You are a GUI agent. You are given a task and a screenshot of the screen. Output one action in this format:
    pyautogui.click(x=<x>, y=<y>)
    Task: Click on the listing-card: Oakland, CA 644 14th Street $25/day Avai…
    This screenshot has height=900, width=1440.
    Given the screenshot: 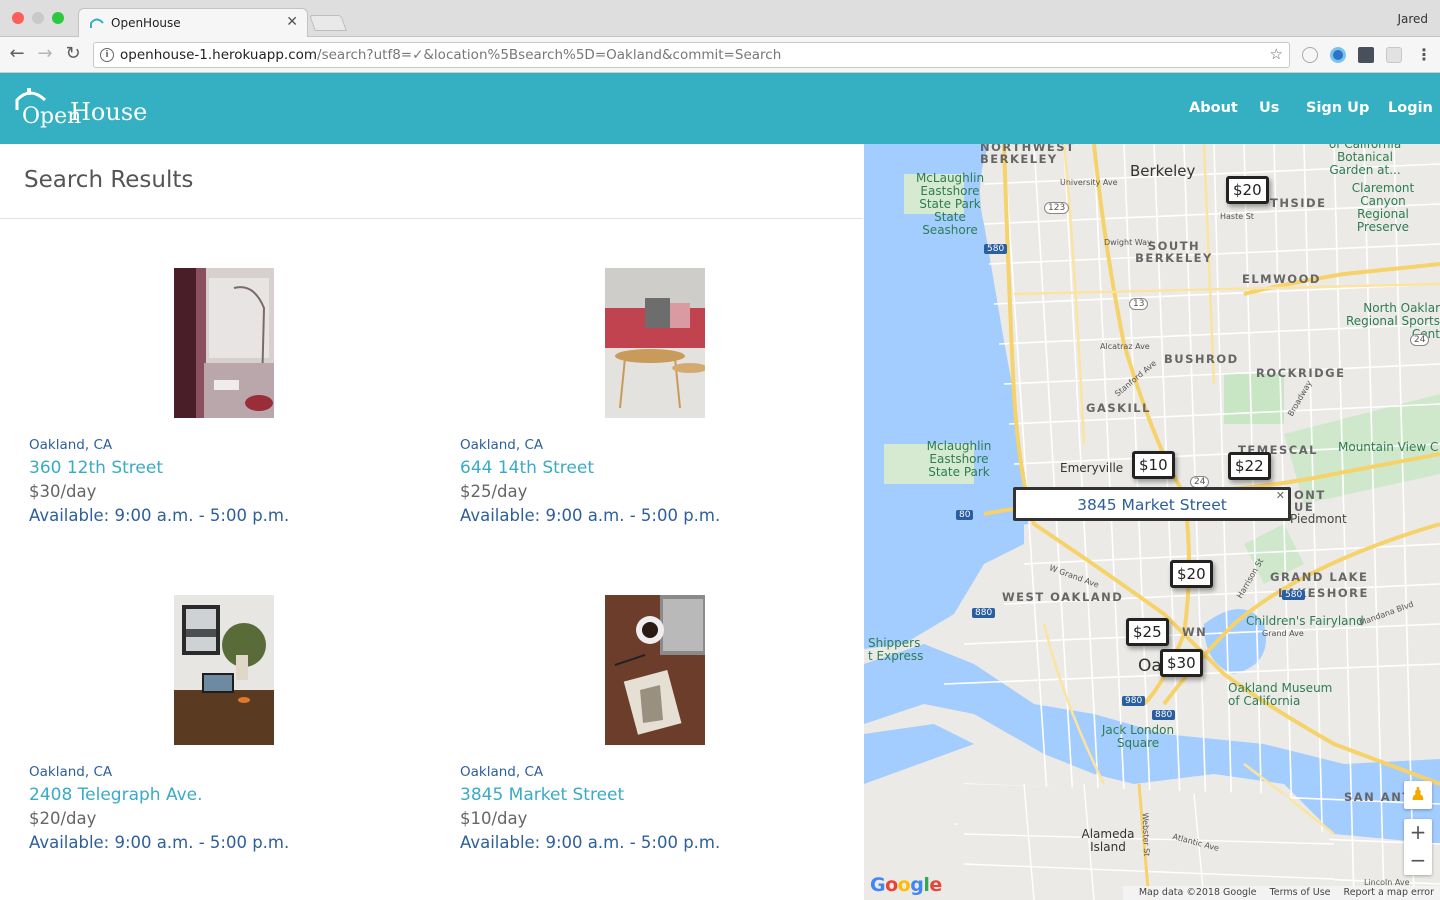 What is the action you would take?
    pyautogui.click(x=675, y=398)
    